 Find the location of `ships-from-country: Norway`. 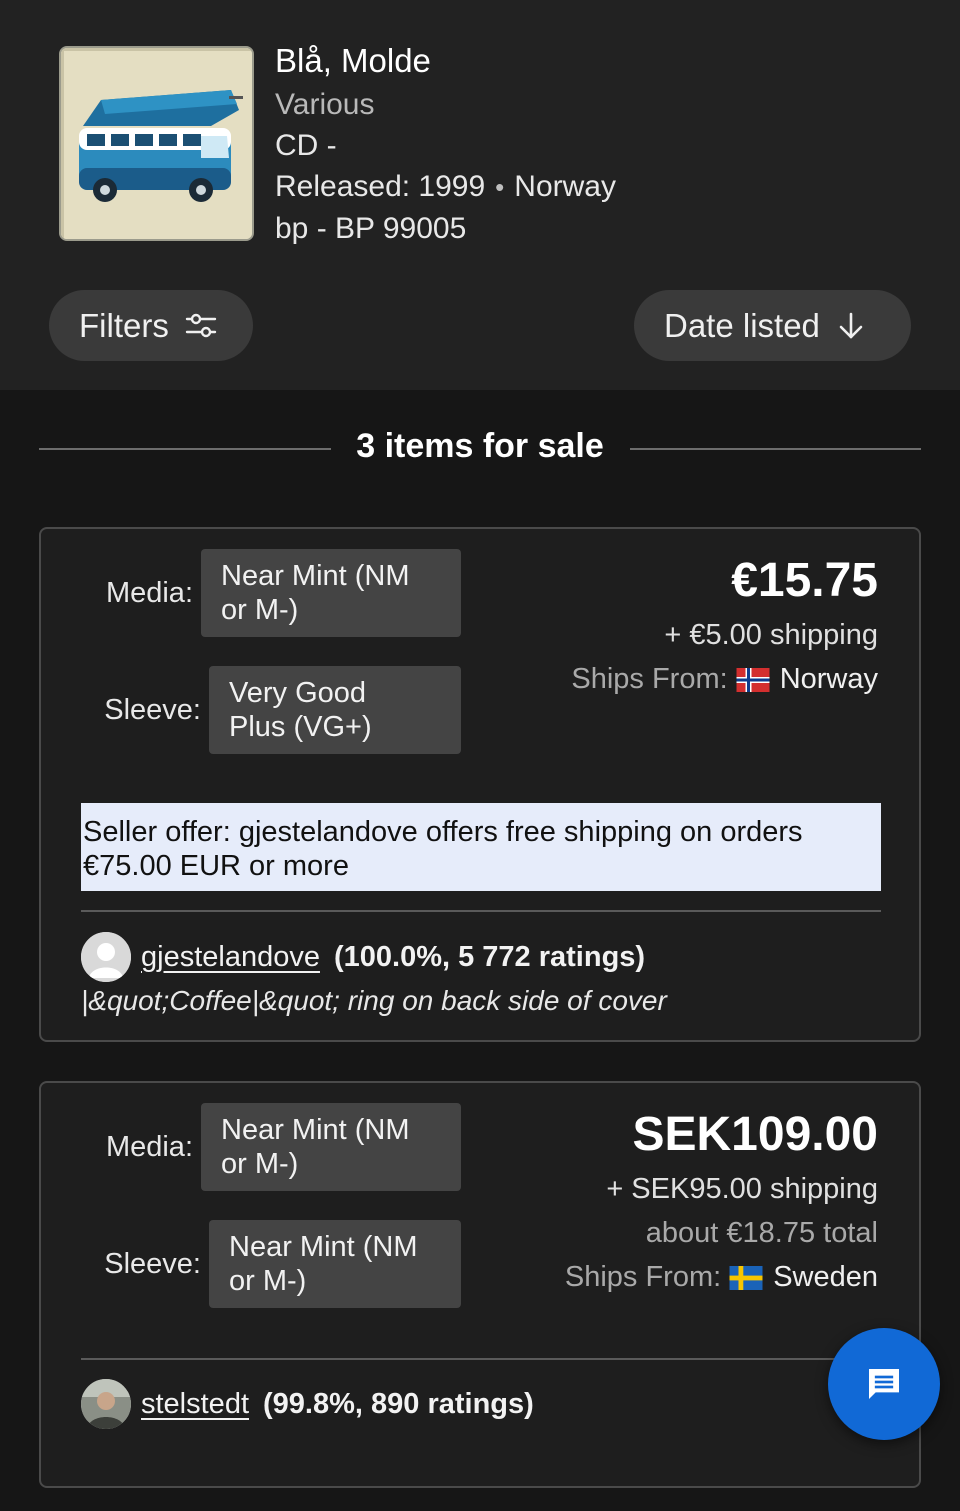

ships-from-country: Norway is located at coordinates (828, 679).